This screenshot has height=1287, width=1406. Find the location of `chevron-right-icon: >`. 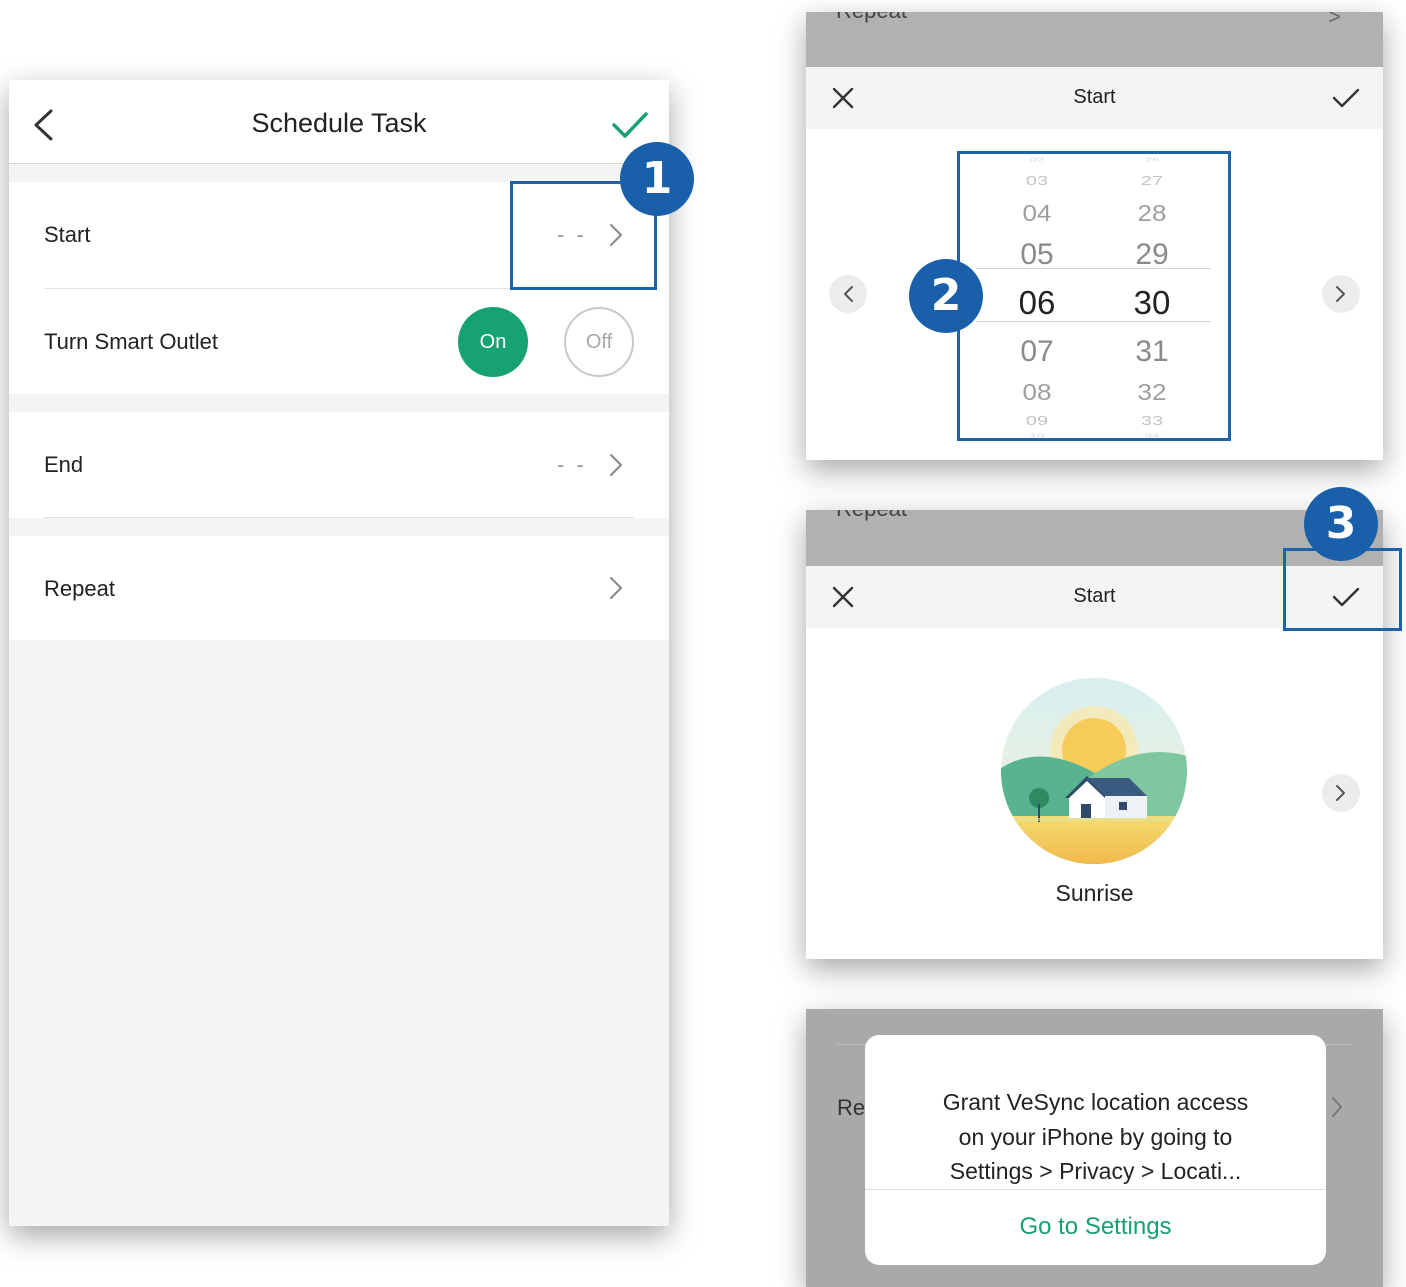

chevron-right-icon: > is located at coordinates (1334, 20).